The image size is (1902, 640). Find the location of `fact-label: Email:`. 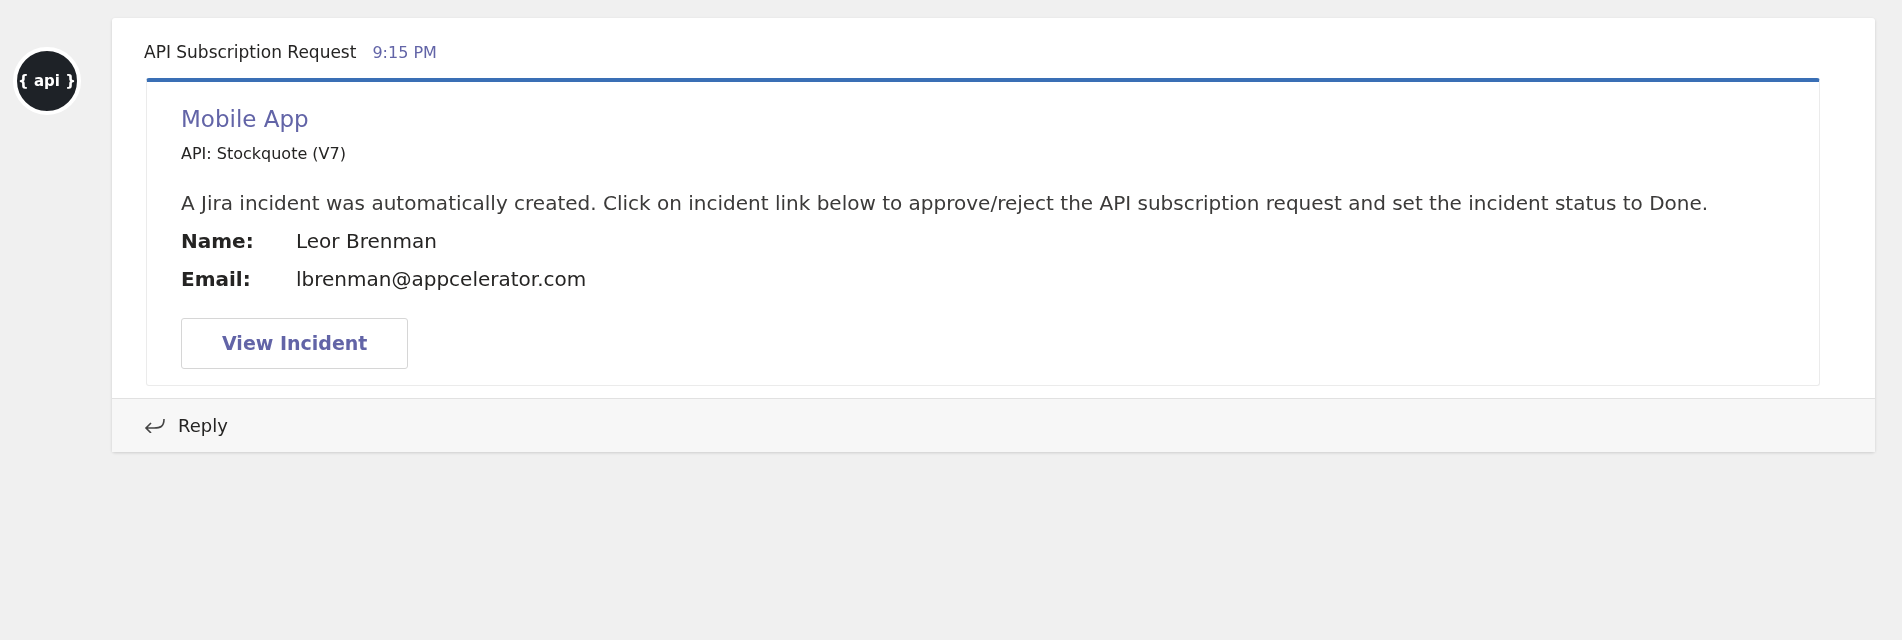

fact-label: Email: is located at coordinates (216, 279).